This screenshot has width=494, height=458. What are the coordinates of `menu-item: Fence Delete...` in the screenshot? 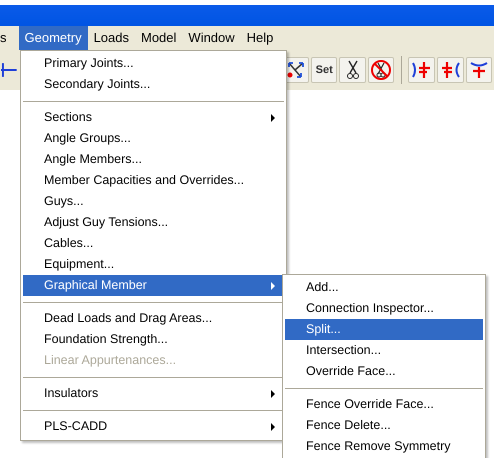 It's located at (384, 425).